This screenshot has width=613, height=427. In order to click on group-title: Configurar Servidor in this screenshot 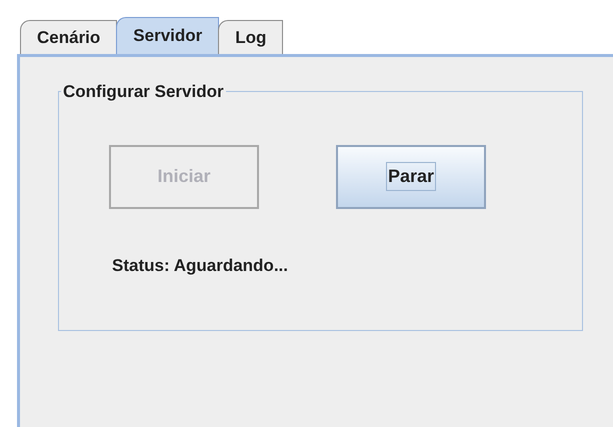, I will do `click(143, 92)`.